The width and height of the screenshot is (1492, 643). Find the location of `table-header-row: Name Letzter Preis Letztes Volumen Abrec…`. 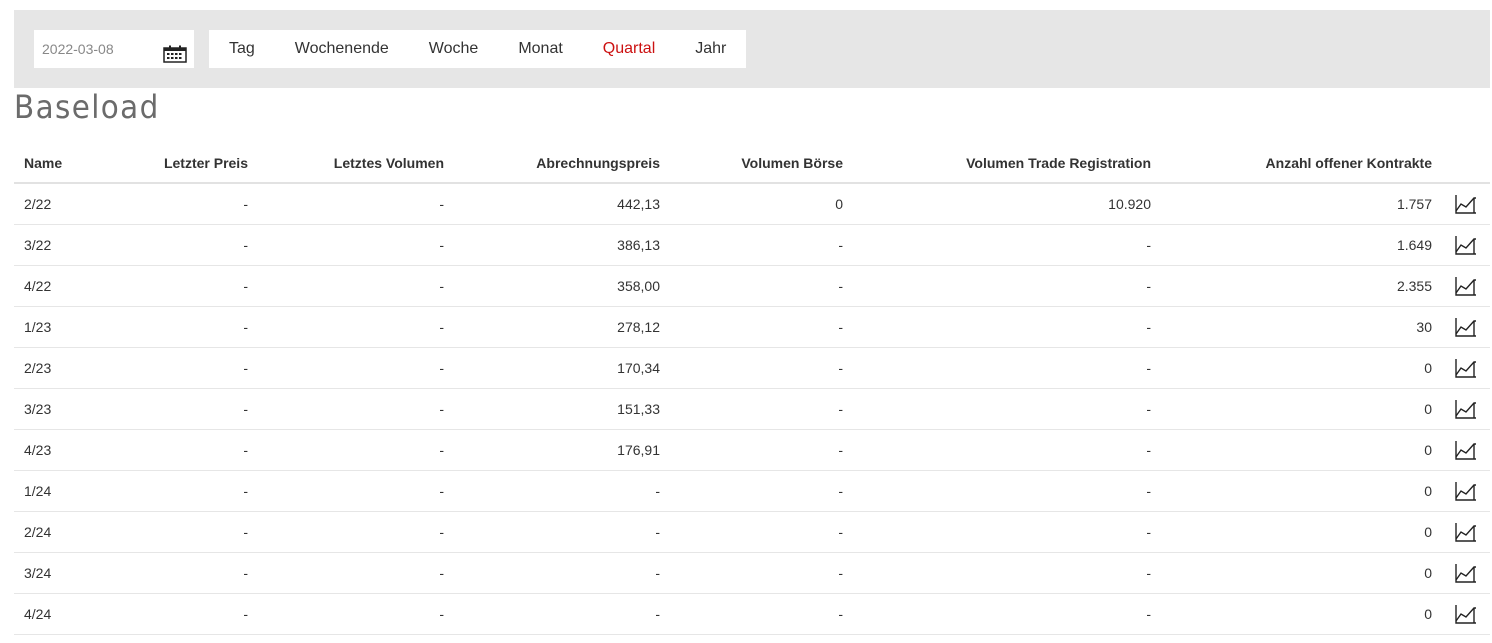

table-header-row: Name Letzter Preis Letztes Volumen Abrec… is located at coordinates (752, 163).